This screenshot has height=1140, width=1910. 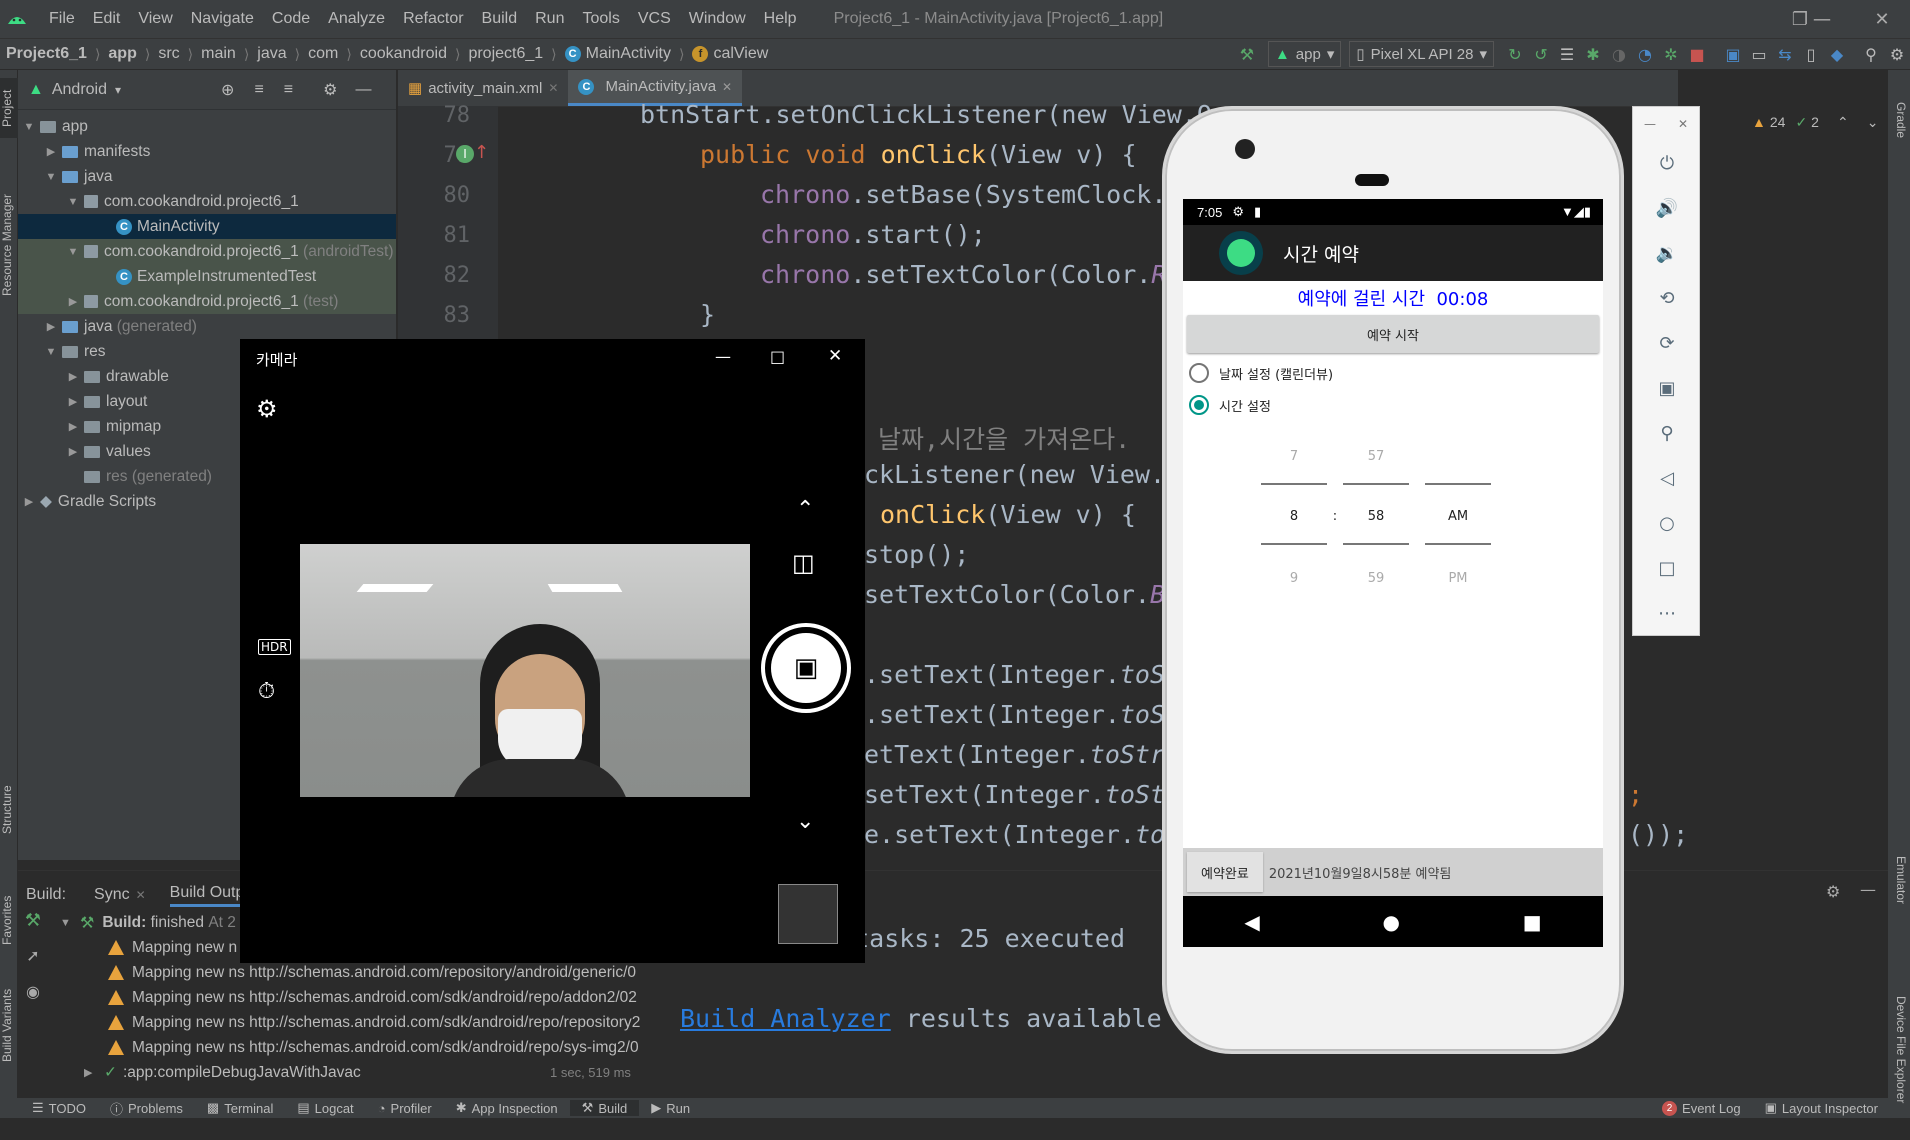 I want to click on timer-icon: ⏱, so click(x=266, y=691).